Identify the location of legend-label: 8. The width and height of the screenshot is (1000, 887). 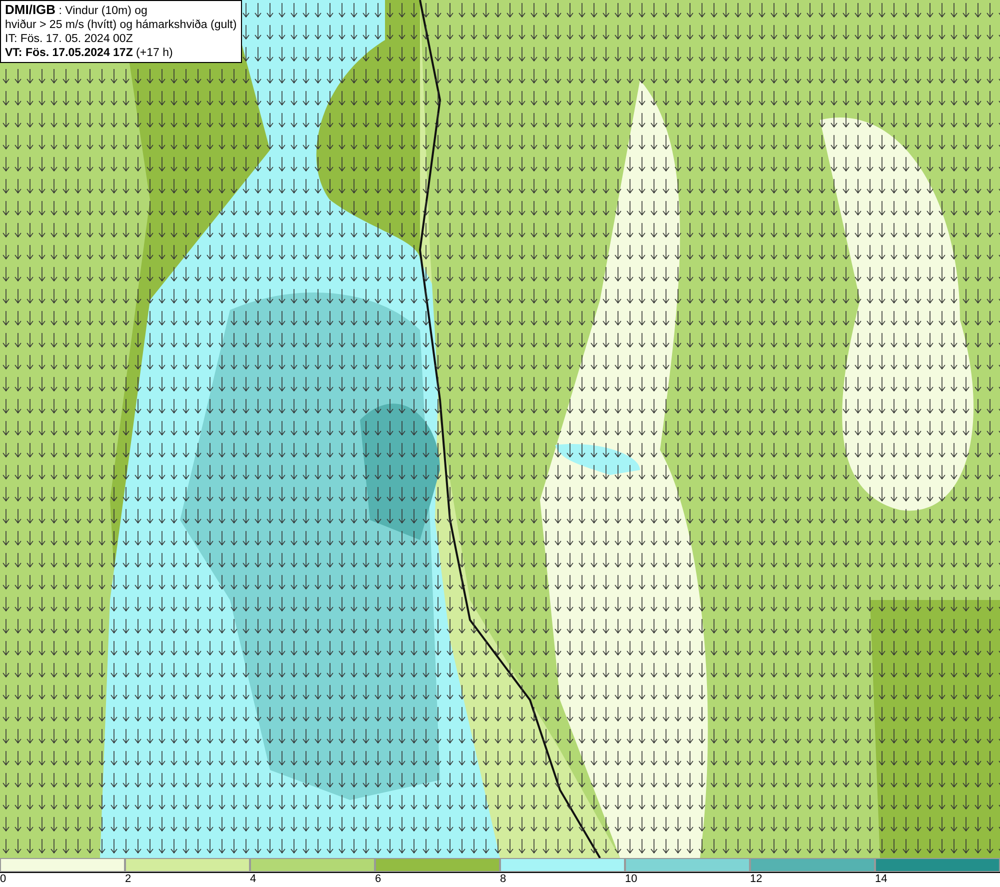
(503, 879).